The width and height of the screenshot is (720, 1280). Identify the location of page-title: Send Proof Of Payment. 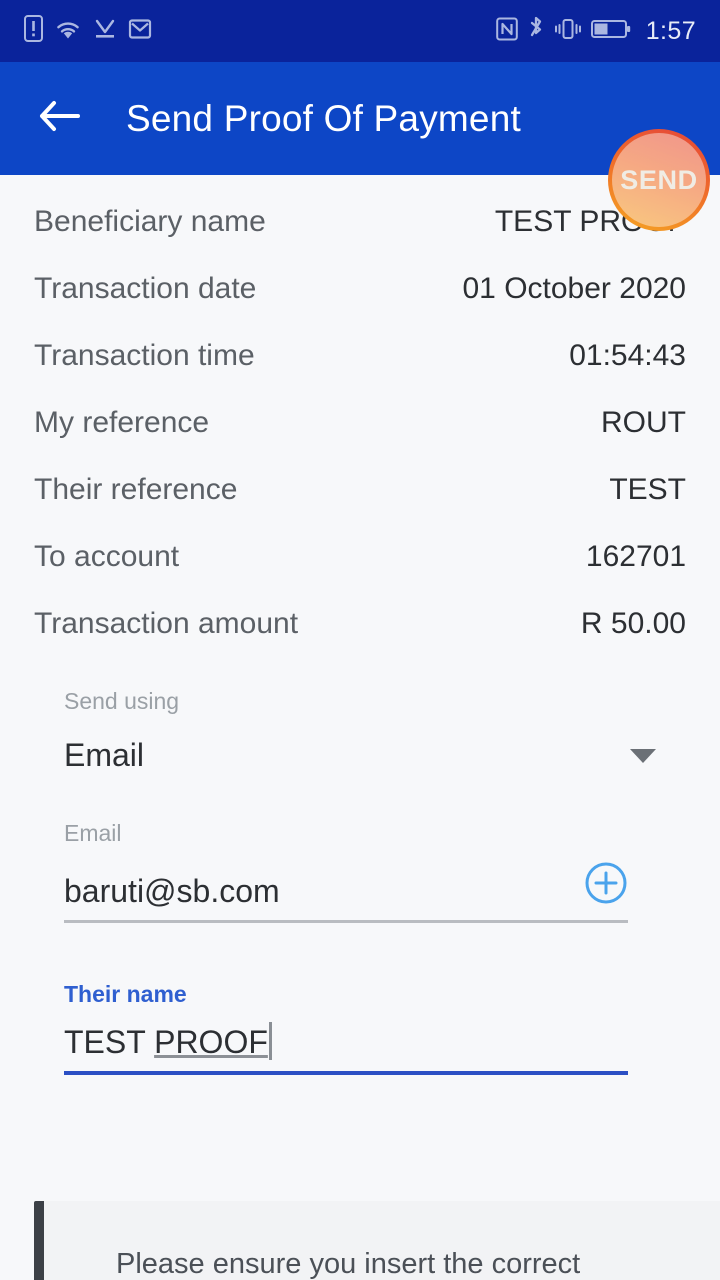
(323, 118).